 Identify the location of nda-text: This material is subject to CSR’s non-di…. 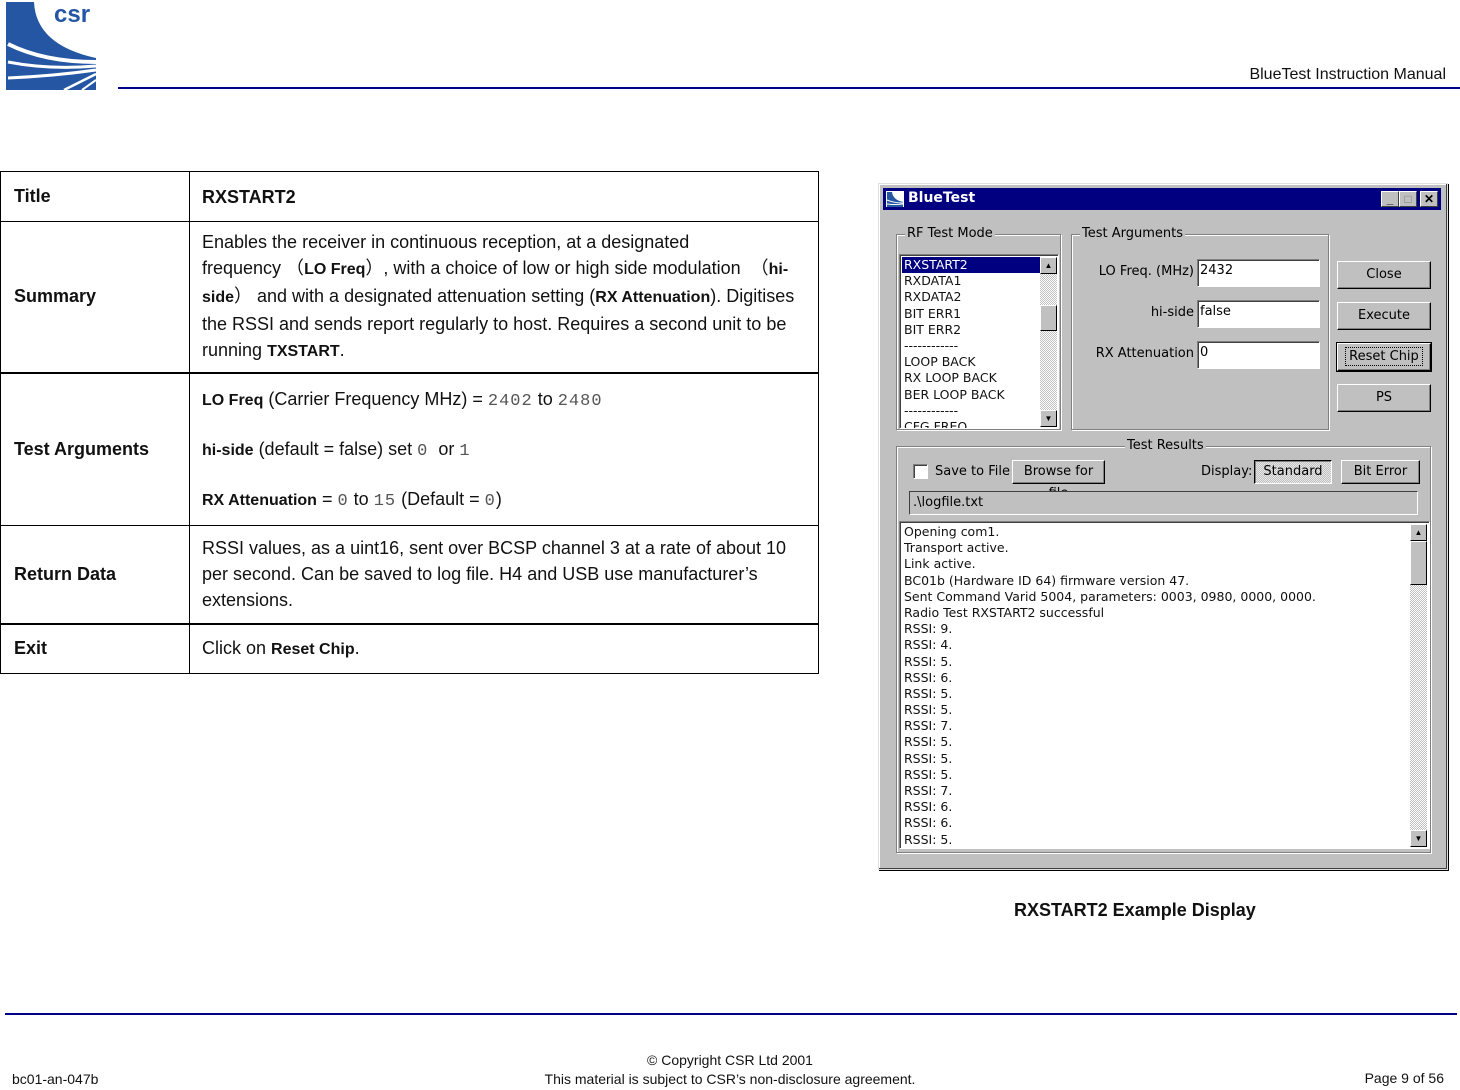
(730, 1079).